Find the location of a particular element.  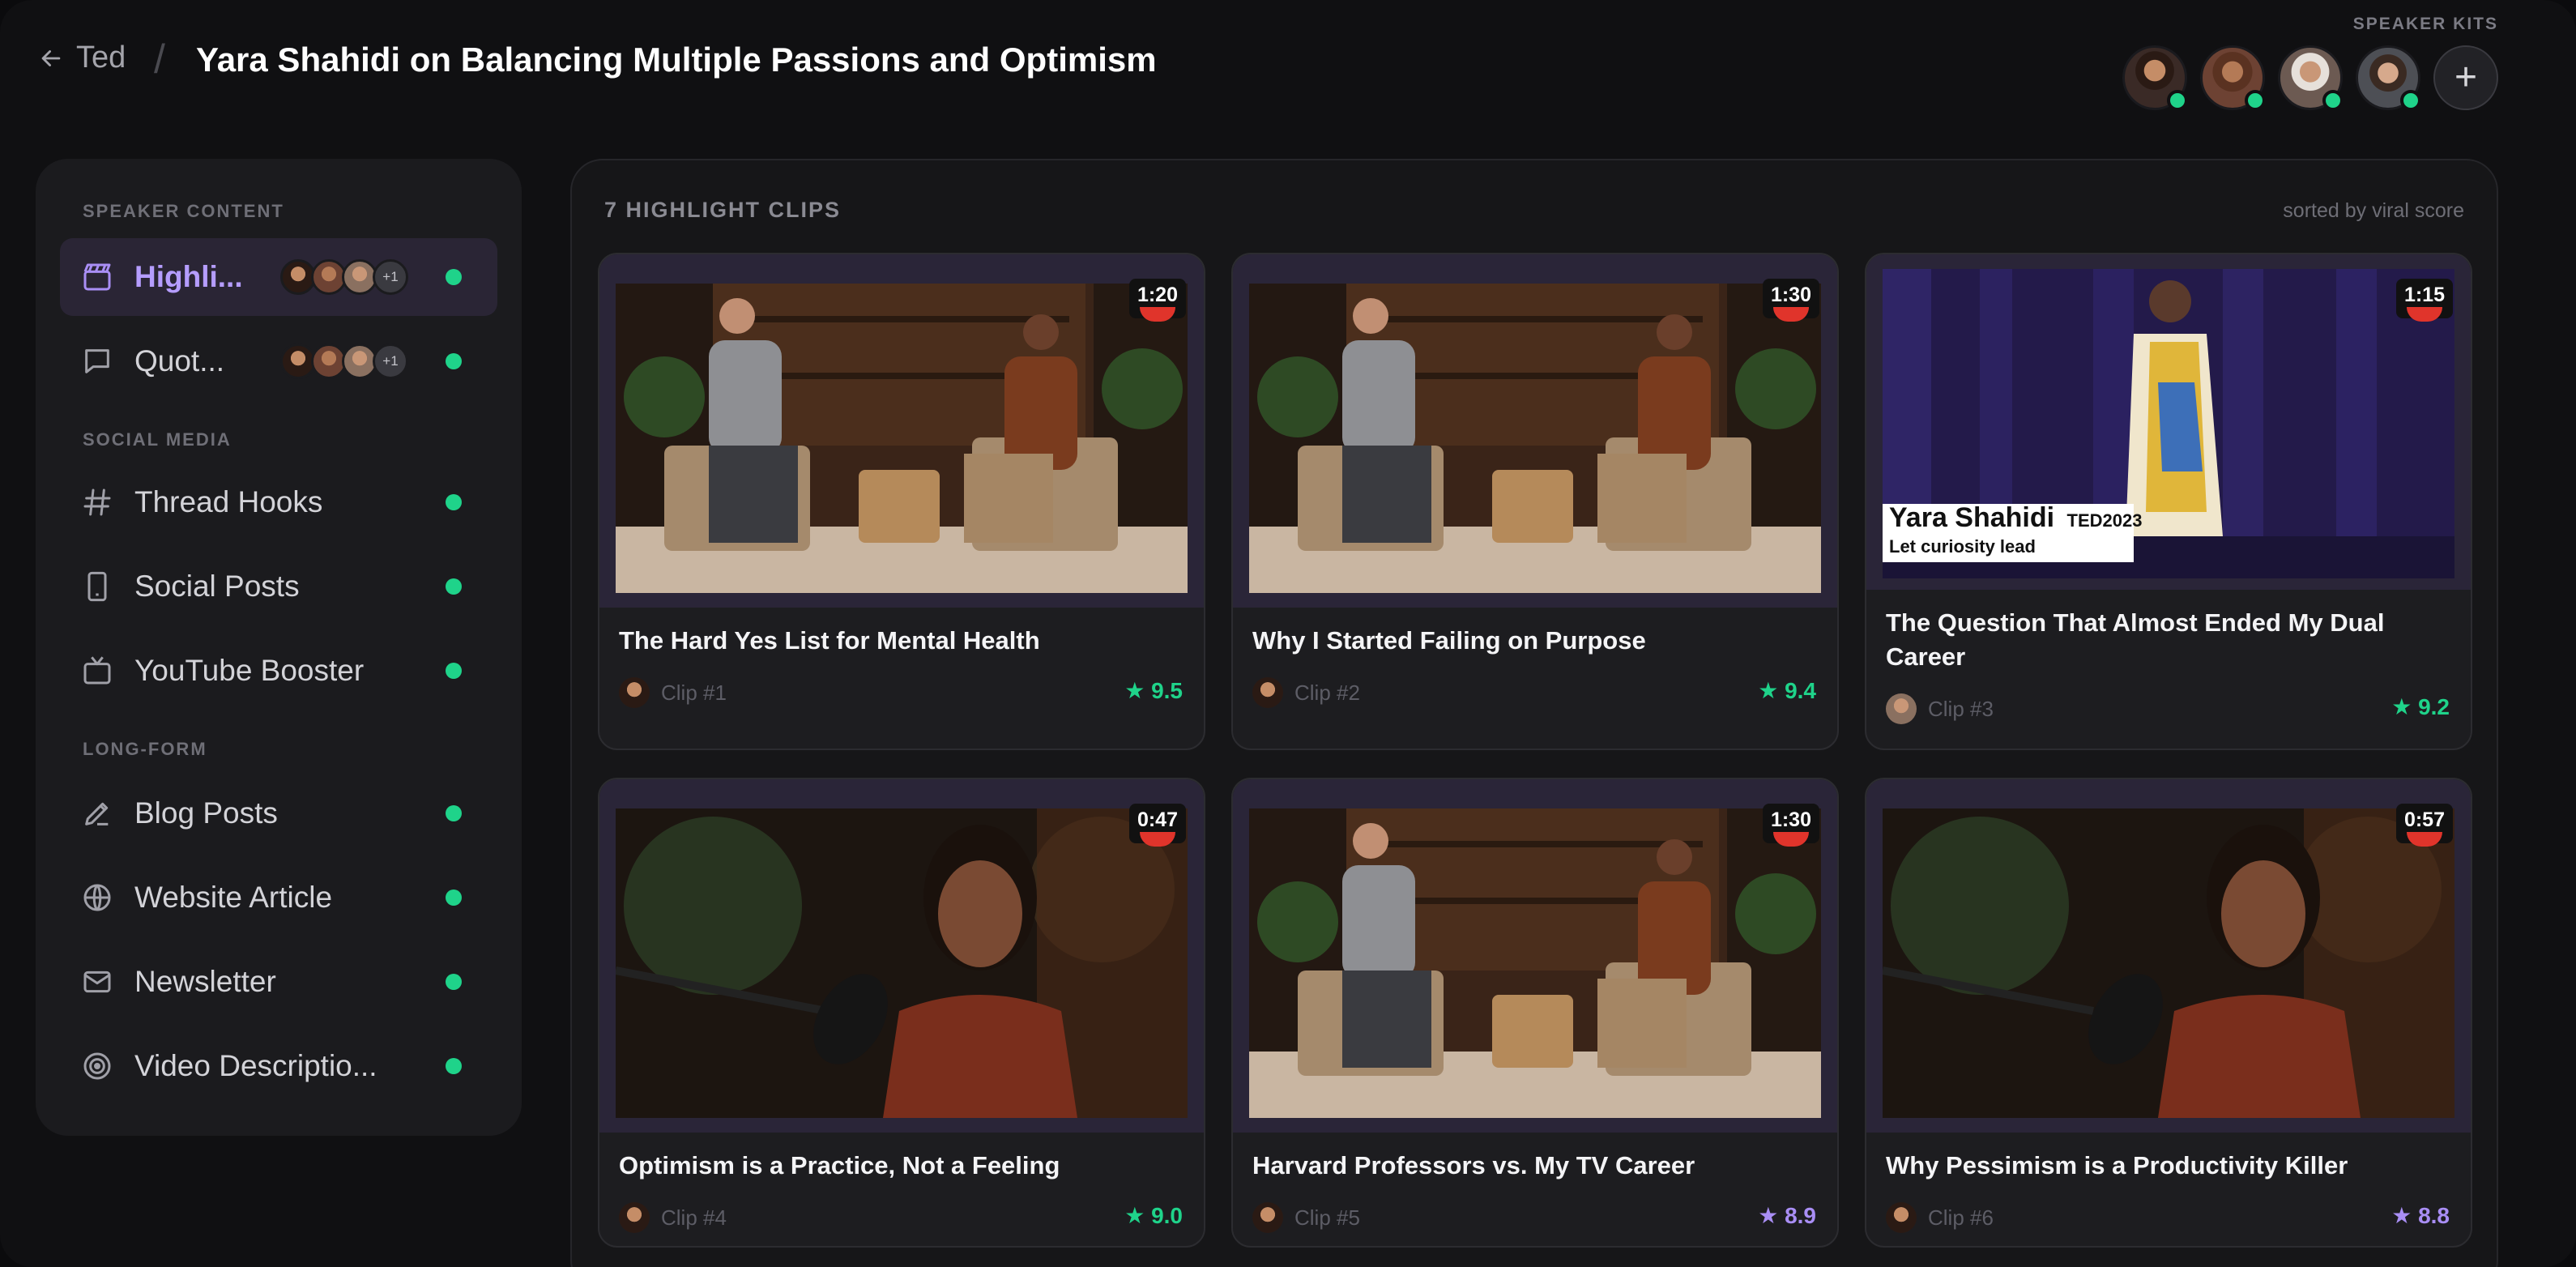

back-label: Ted is located at coordinates (101, 58).